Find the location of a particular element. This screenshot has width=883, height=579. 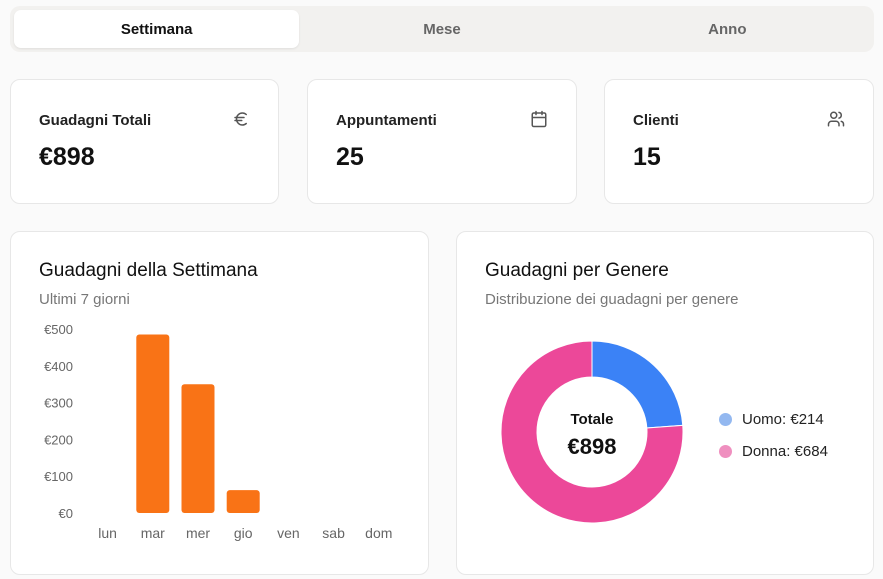

tab-anno: Anno is located at coordinates (727, 29).